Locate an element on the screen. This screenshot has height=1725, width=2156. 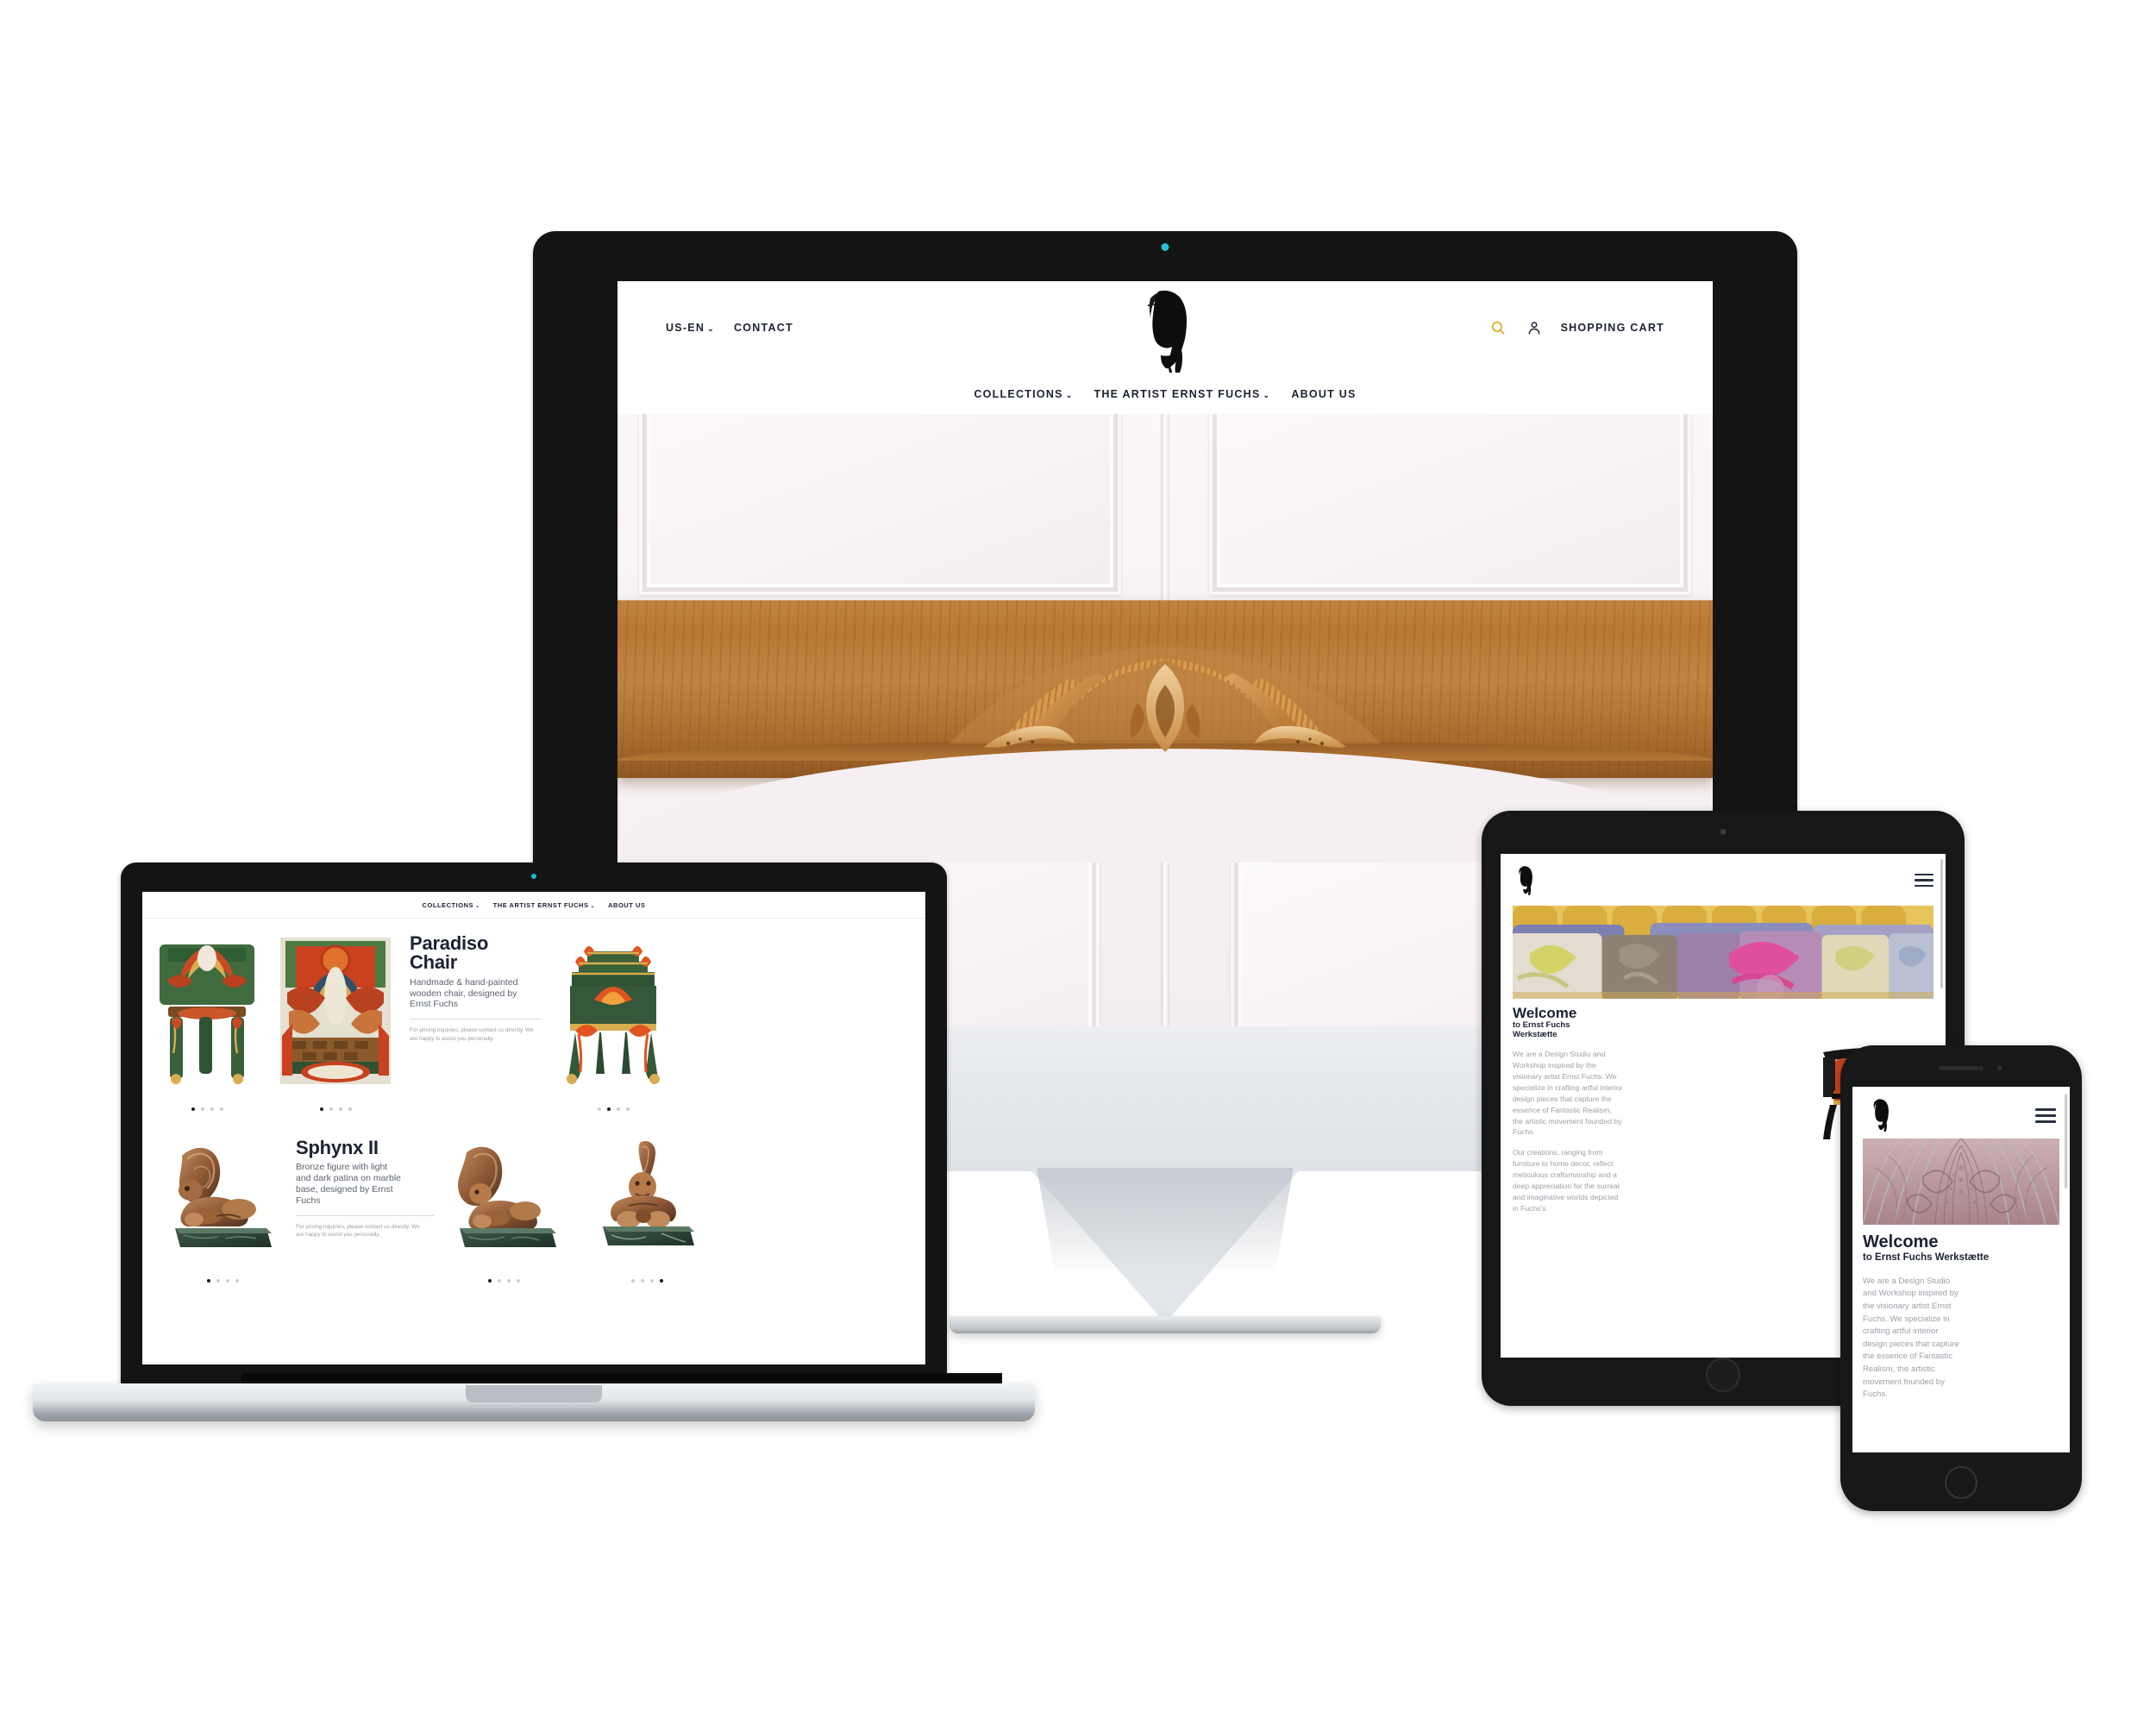
welcome-subheading-line-2: Werkstætte is located at coordinates (1535, 1034).